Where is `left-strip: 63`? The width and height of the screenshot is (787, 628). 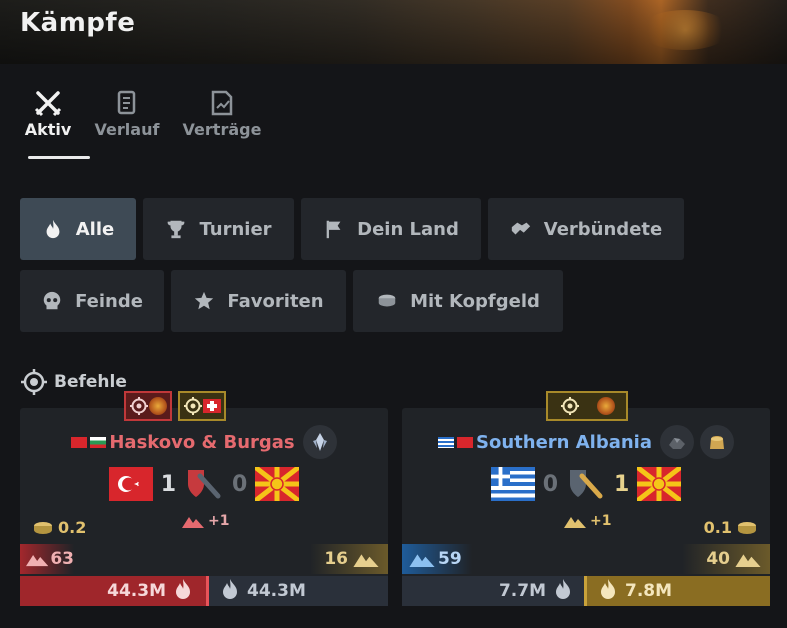
left-strip: 63 is located at coordinates (47, 559).